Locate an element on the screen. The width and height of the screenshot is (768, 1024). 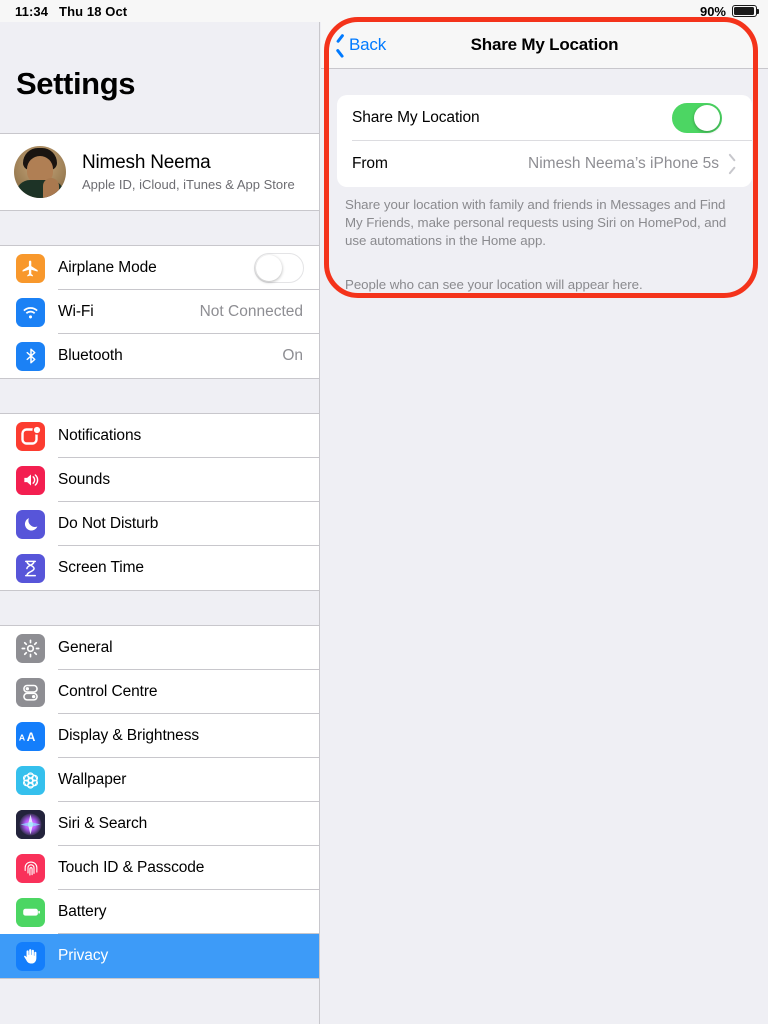
share-my-location-toggle is located at coordinates (697, 118).